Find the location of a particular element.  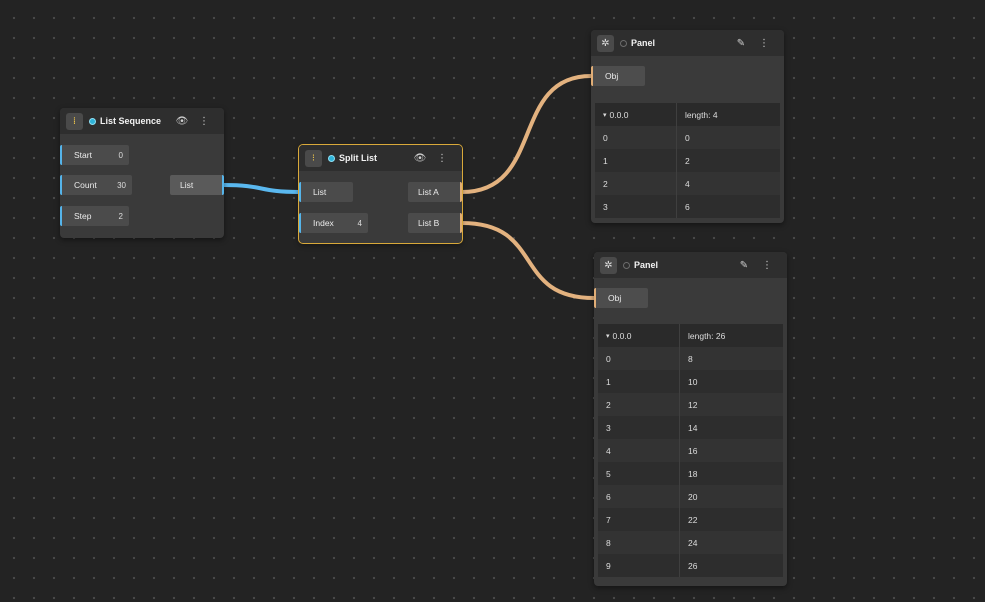

table-row: 5 18 is located at coordinates (690, 473).